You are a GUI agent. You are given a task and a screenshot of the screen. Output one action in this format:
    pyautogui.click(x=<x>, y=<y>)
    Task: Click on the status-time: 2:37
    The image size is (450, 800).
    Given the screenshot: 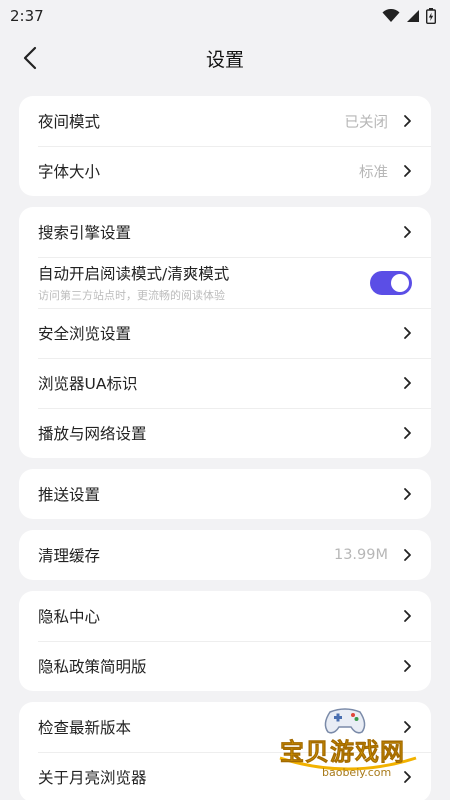 What is the action you would take?
    pyautogui.click(x=27, y=16)
    